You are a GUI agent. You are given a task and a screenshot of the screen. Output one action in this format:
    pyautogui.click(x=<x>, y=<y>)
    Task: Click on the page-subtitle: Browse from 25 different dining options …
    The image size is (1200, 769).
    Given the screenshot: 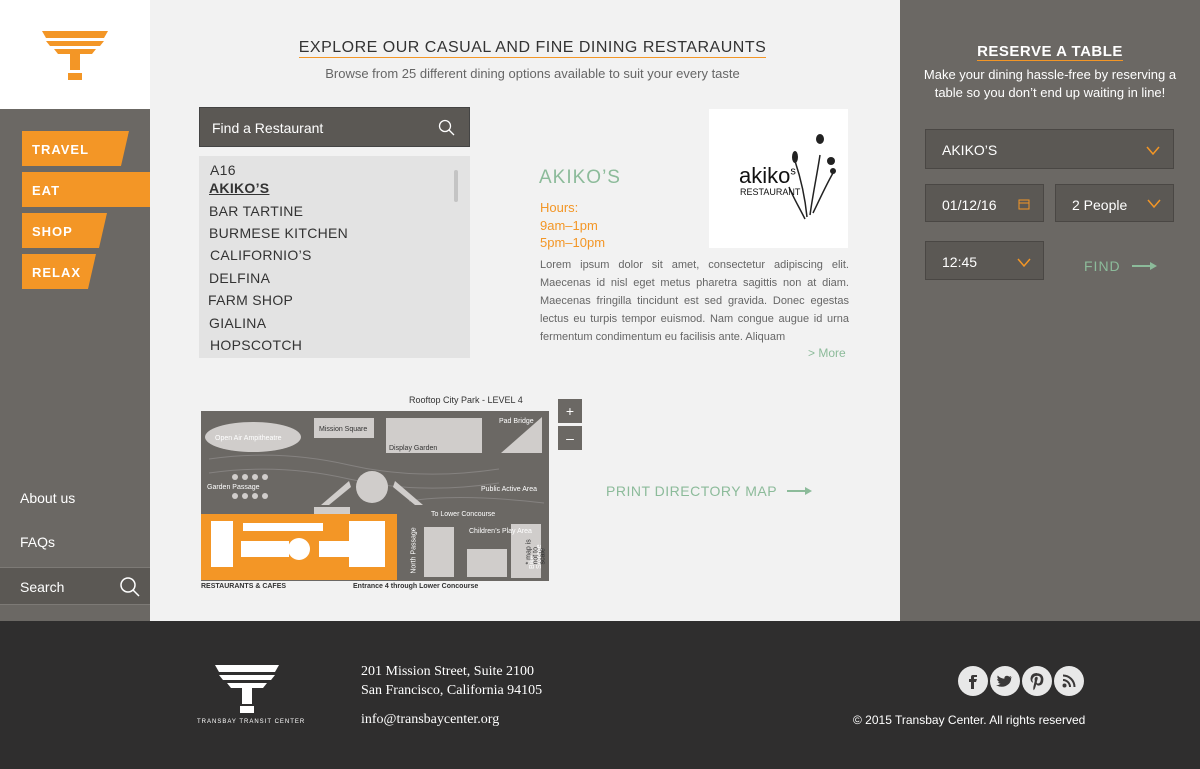 What is the action you would take?
    pyautogui.click(x=532, y=73)
    